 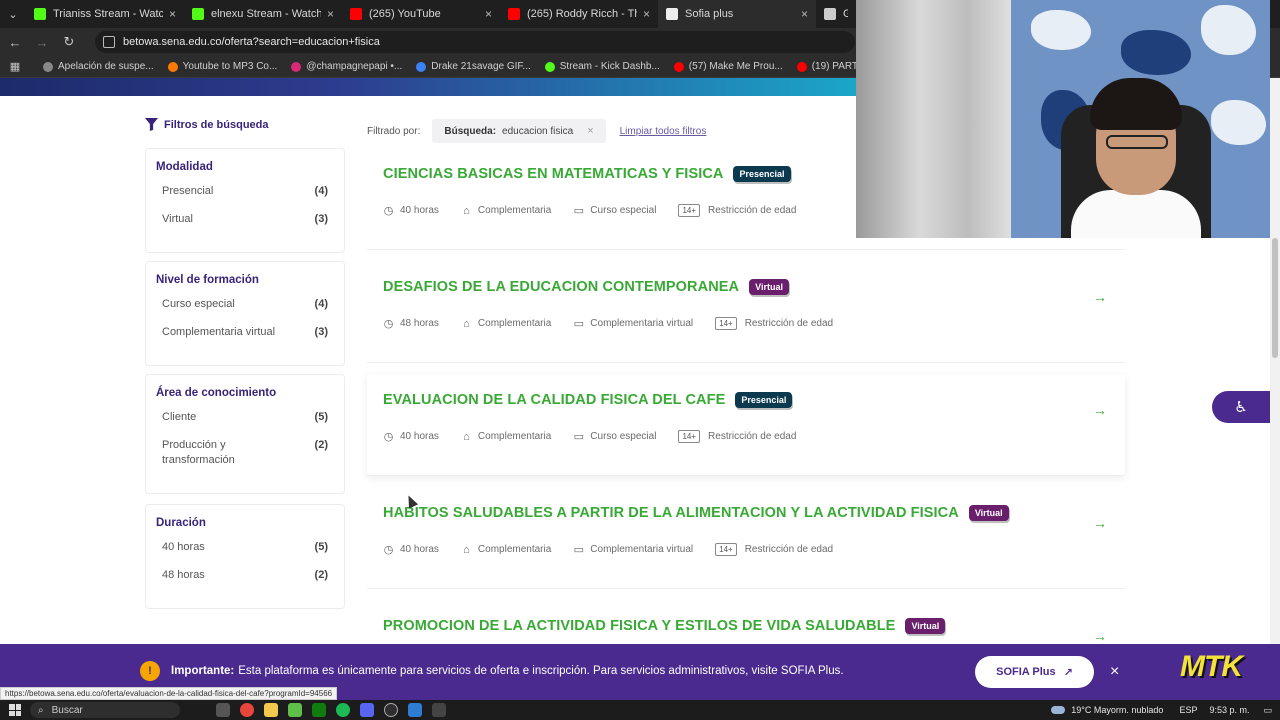 What do you see at coordinates (1188, 710) in the screenshot?
I see `language-indicator: ESP` at bounding box center [1188, 710].